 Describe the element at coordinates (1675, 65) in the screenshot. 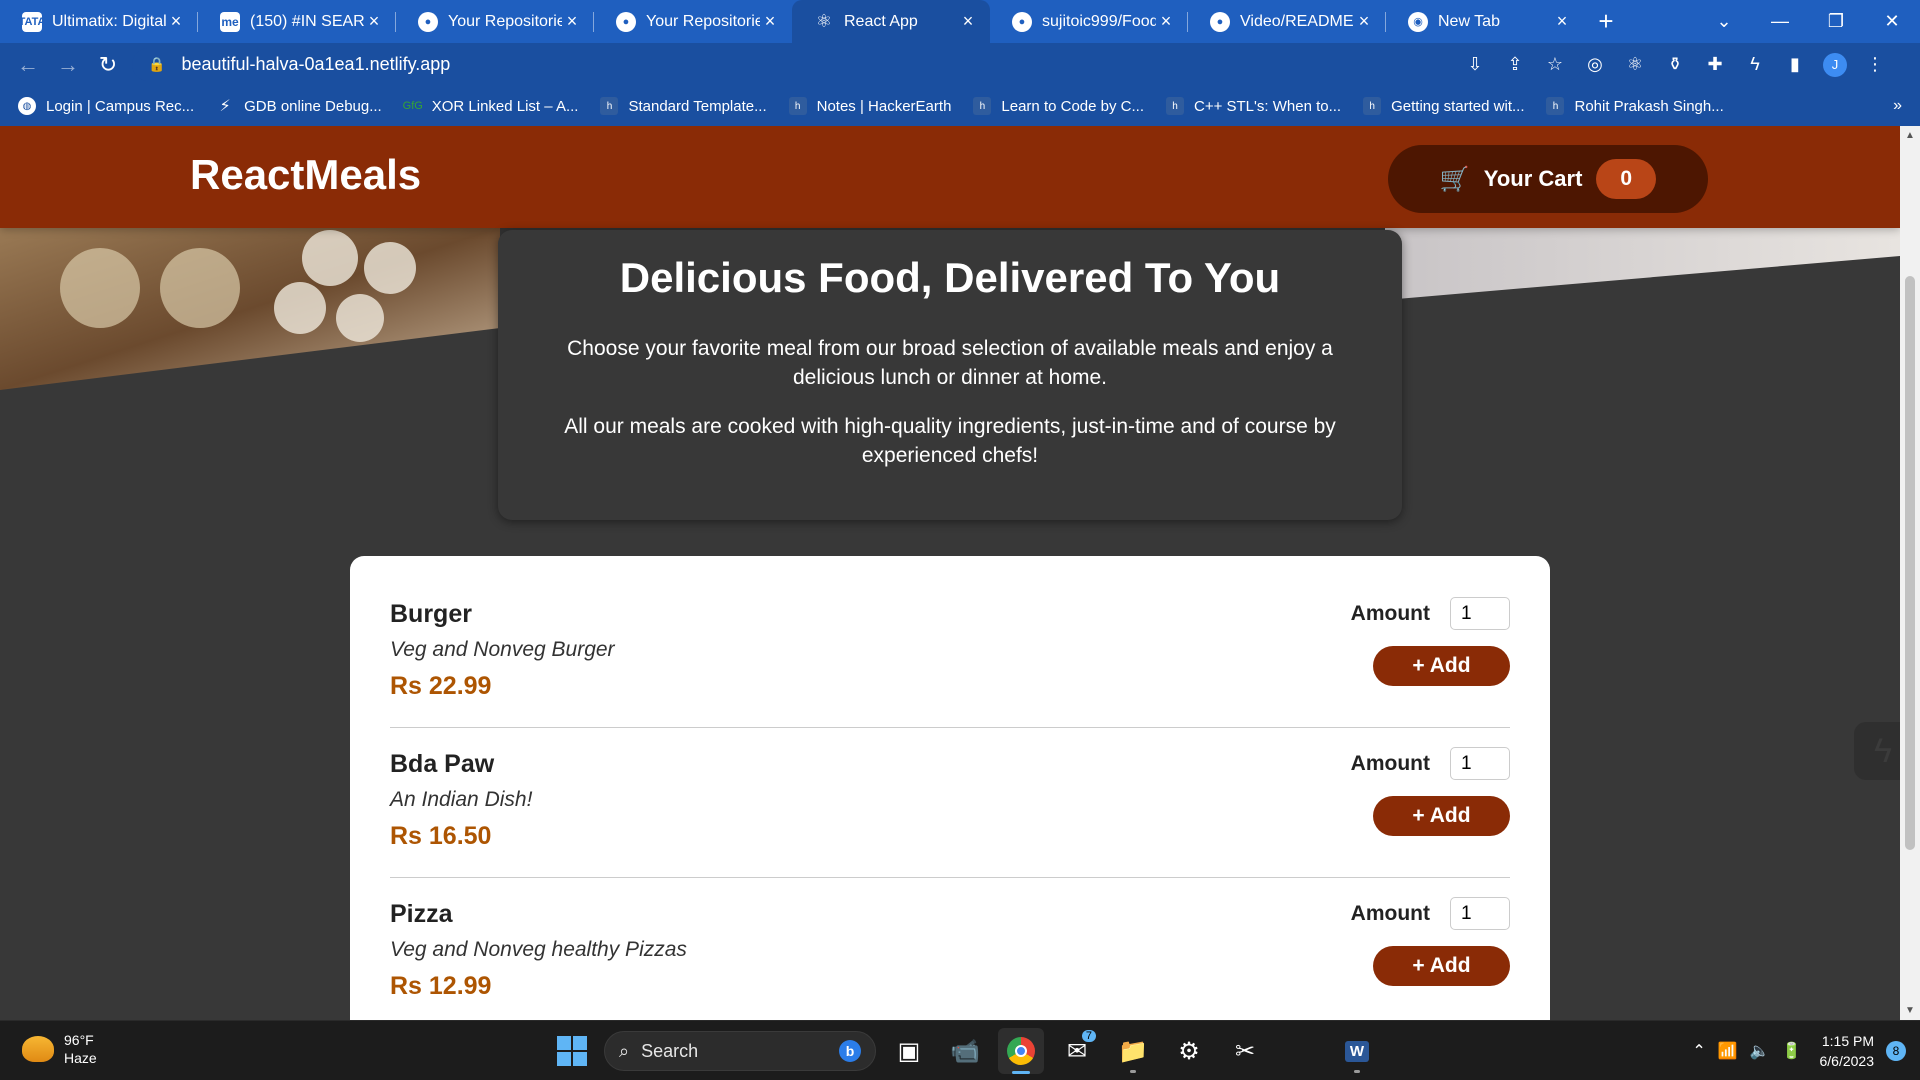

I see `extension-bottle-icon: ⚱` at that location.